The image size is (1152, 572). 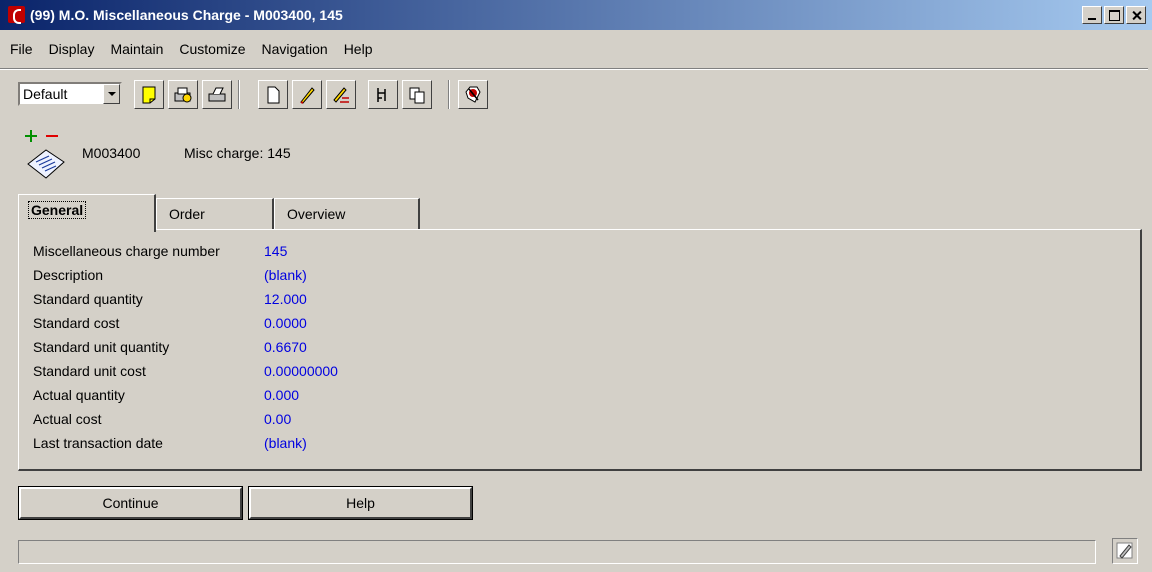 I want to click on field-row: Miscellaneous charge number 145, so click(x=333, y=251).